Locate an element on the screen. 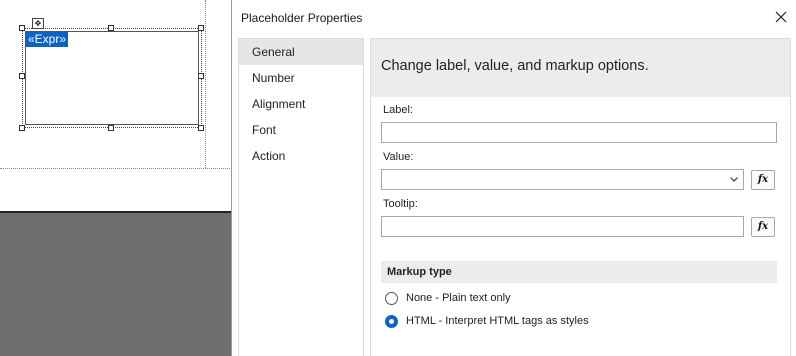 The height and width of the screenshot is (356, 796). markup-type-section: Markup type is located at coordinates (579, 272).